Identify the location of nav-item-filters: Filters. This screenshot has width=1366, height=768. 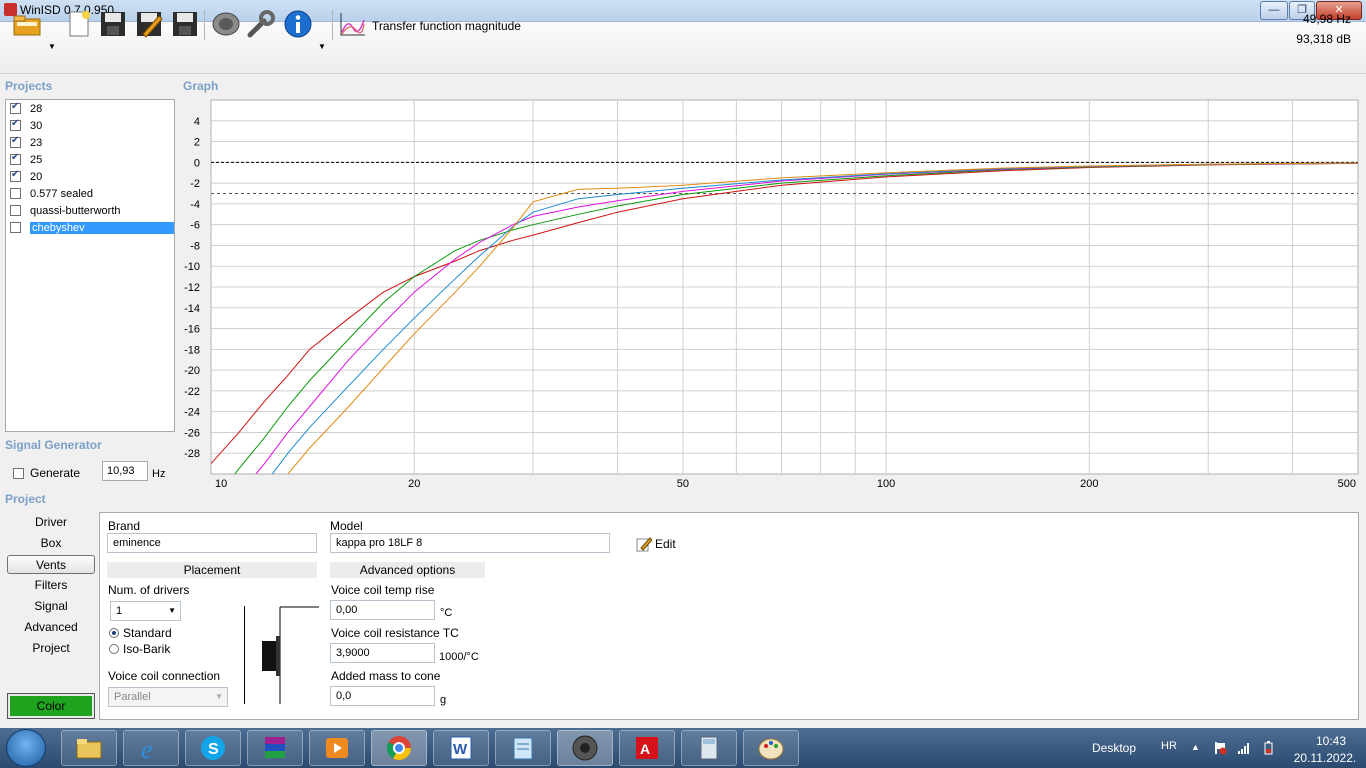
(51, 585).